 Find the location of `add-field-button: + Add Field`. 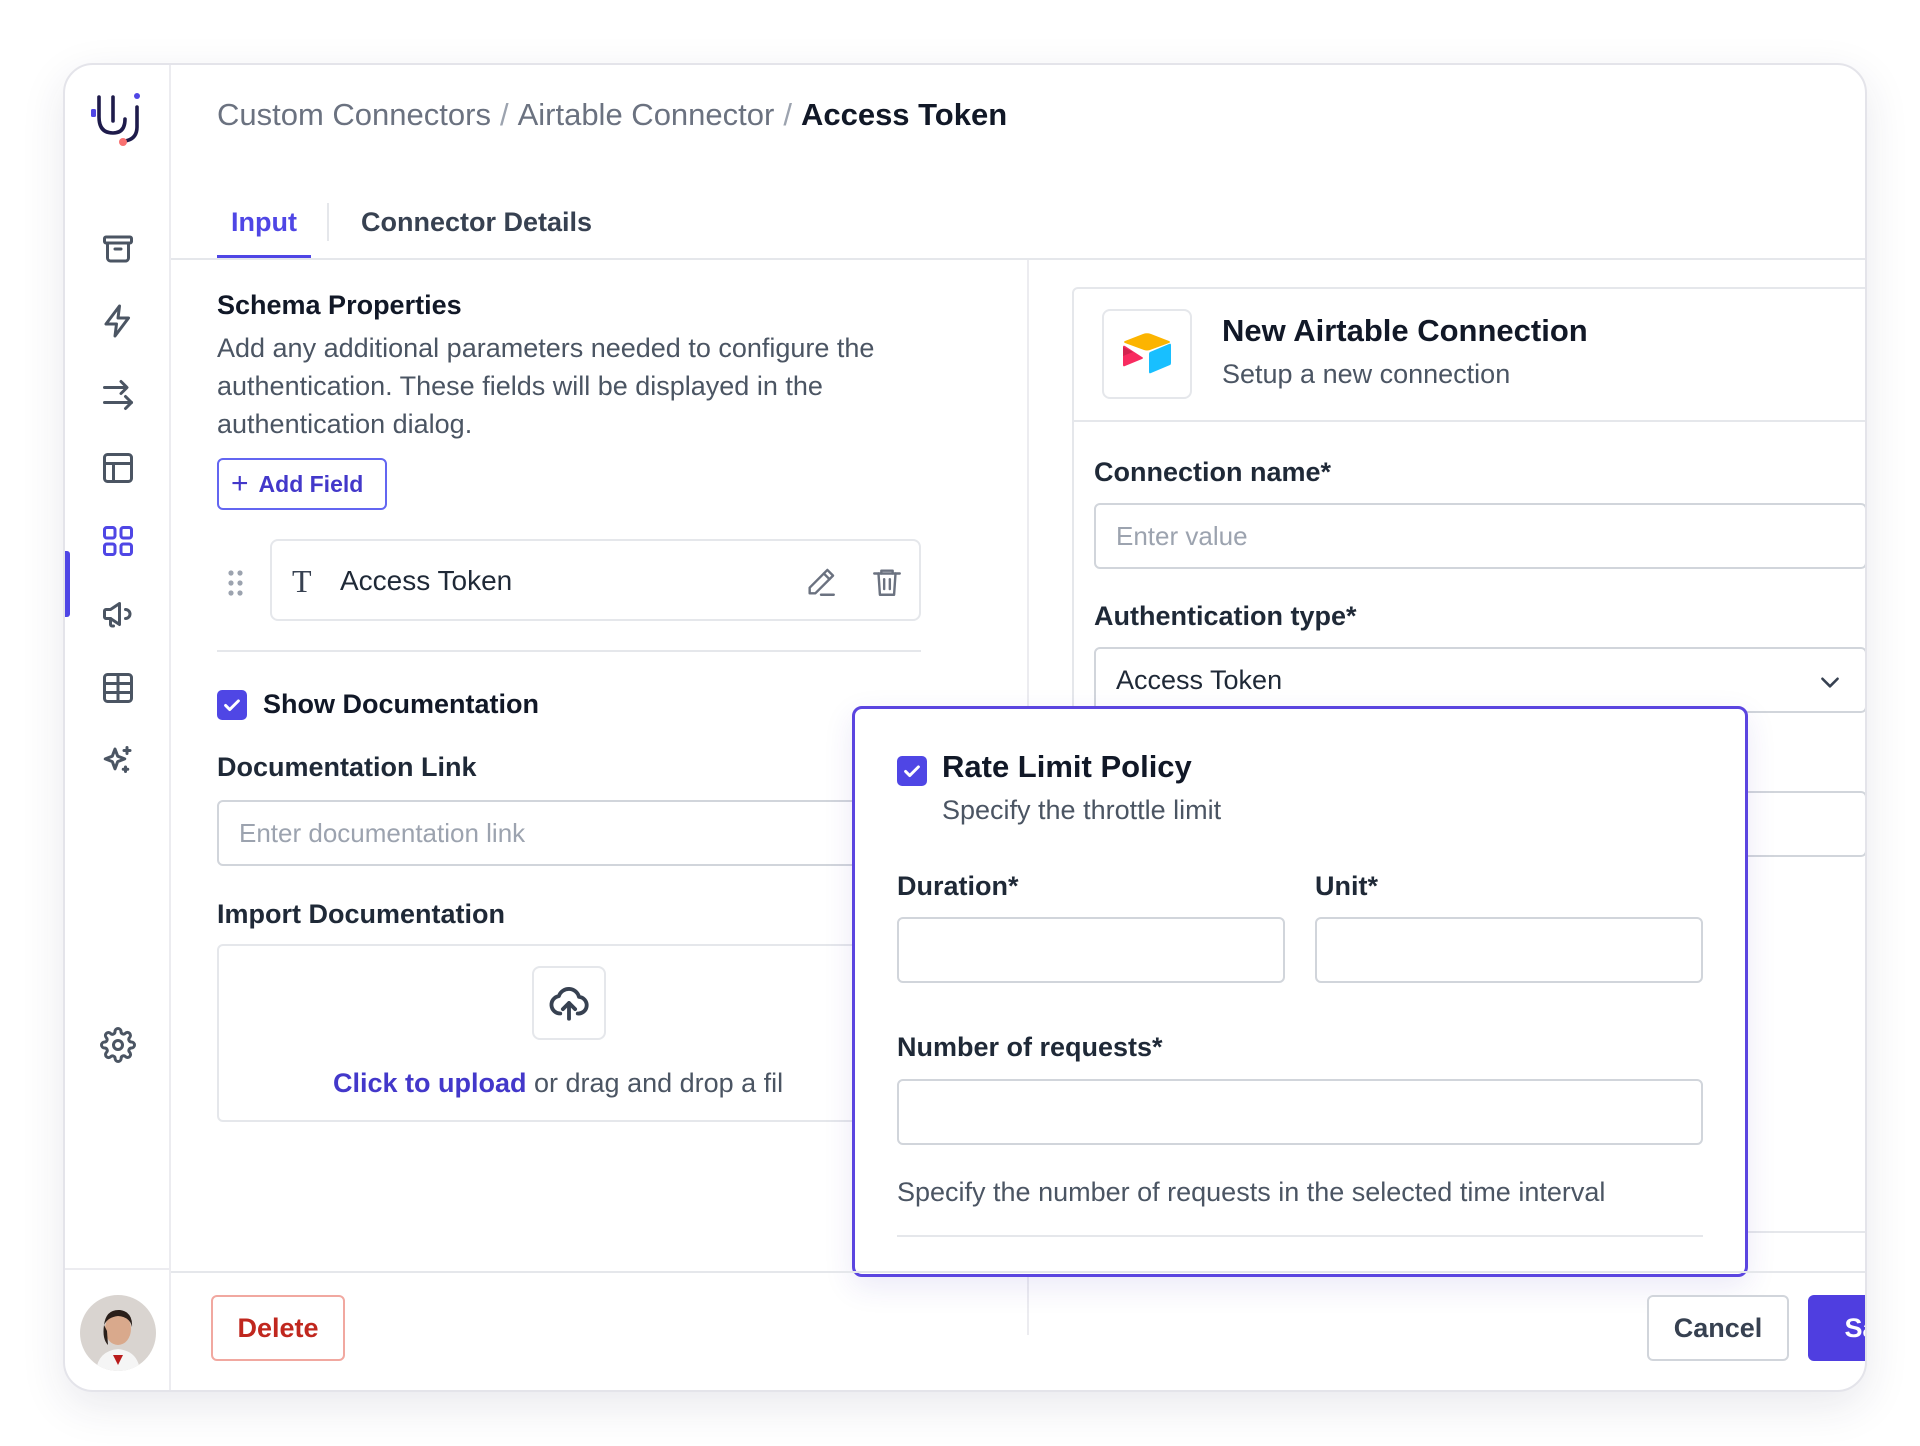

add-field-button: + Add Field is located at coordinates (302, 484).